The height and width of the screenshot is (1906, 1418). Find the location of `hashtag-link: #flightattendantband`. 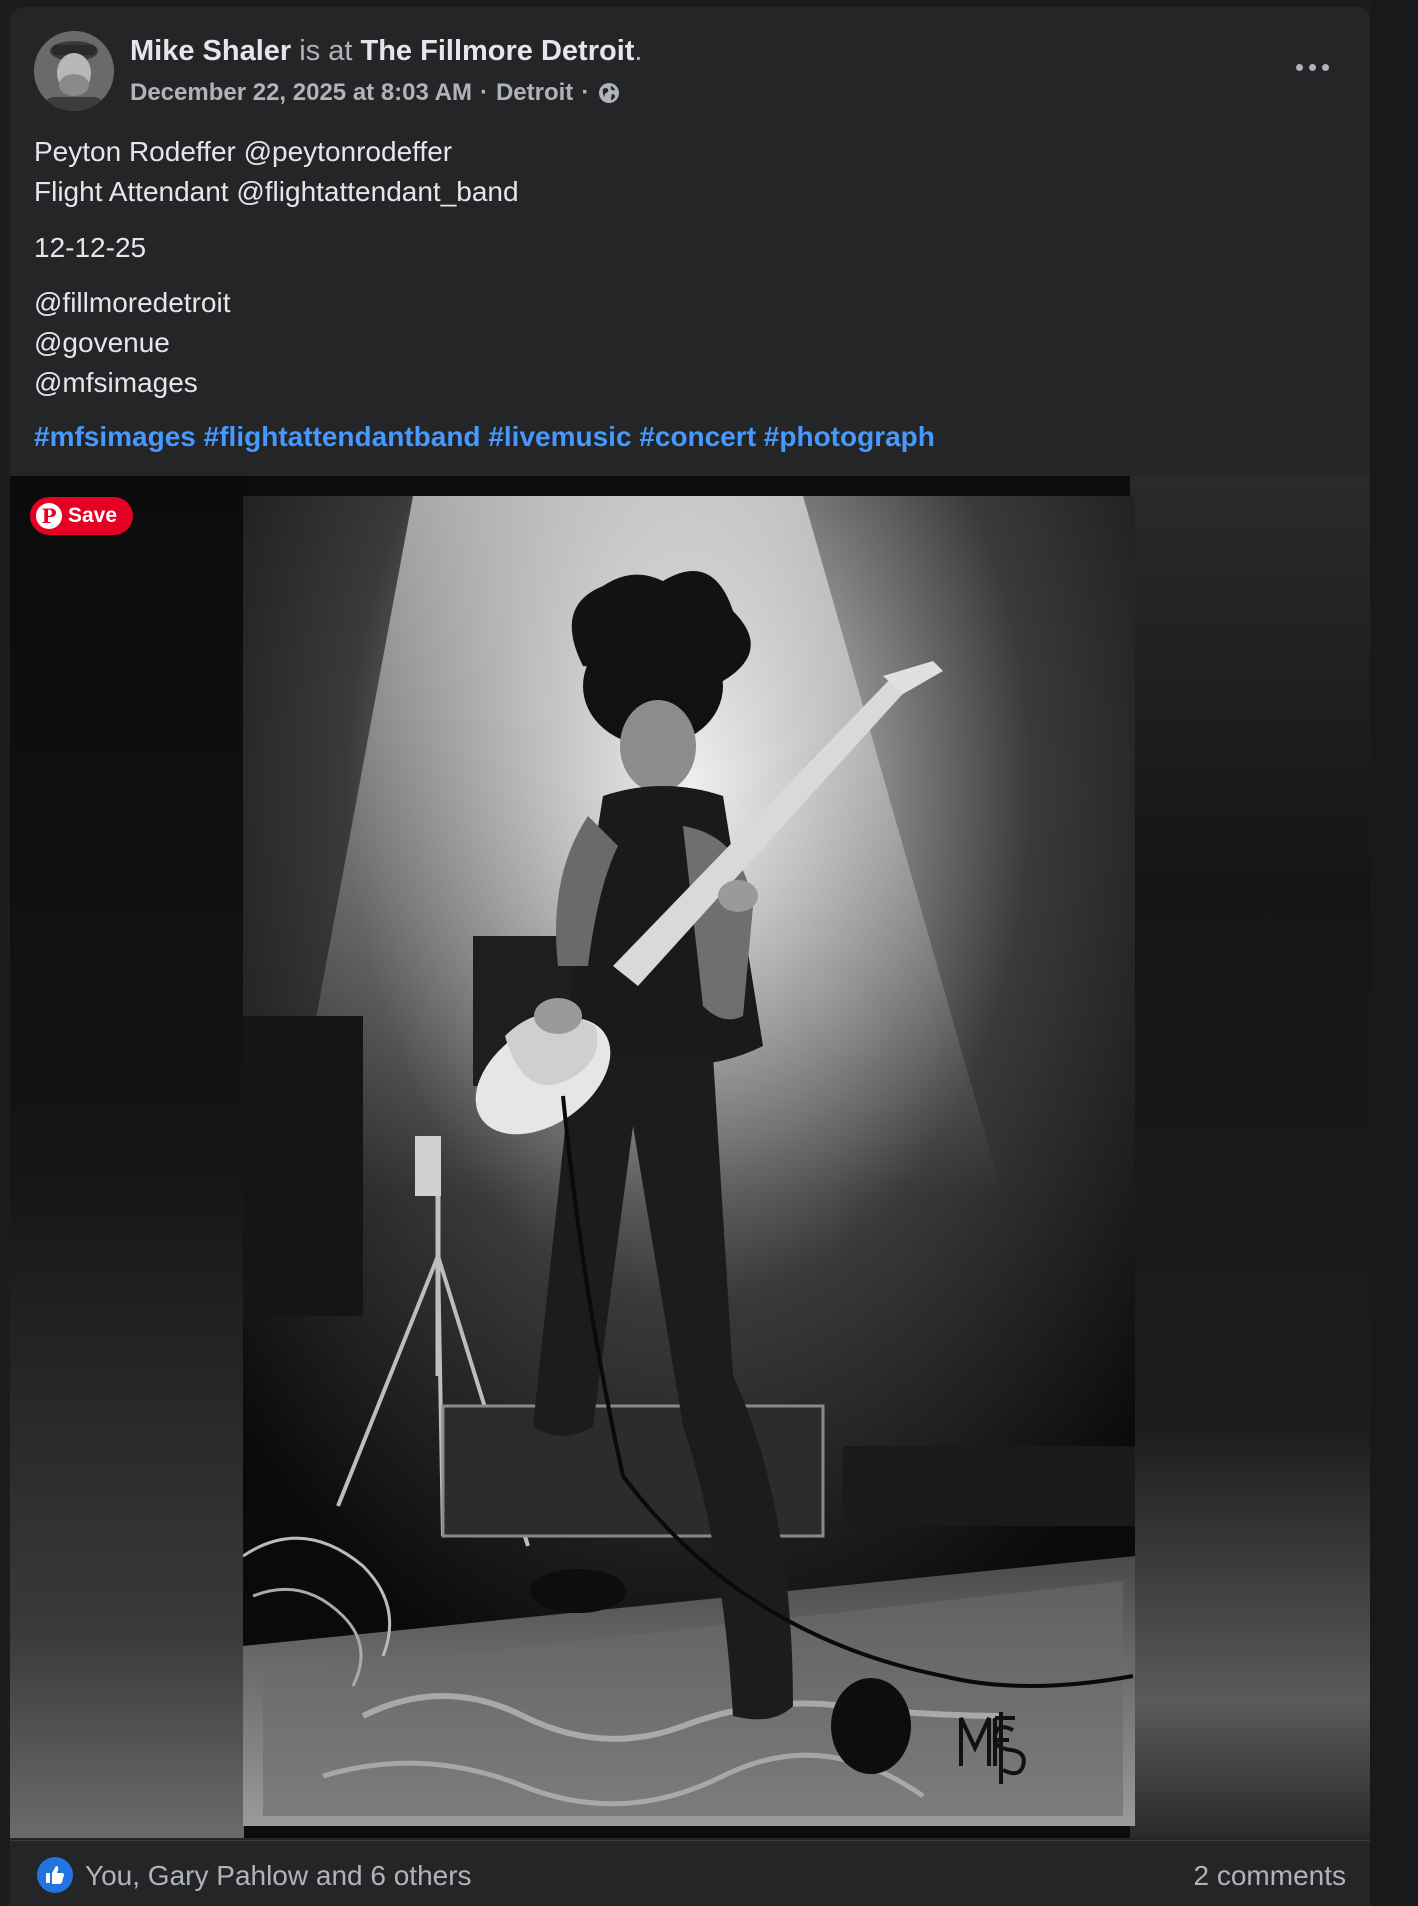

hashtag-link: #flightattendantband is located at coordinates (342, 436).